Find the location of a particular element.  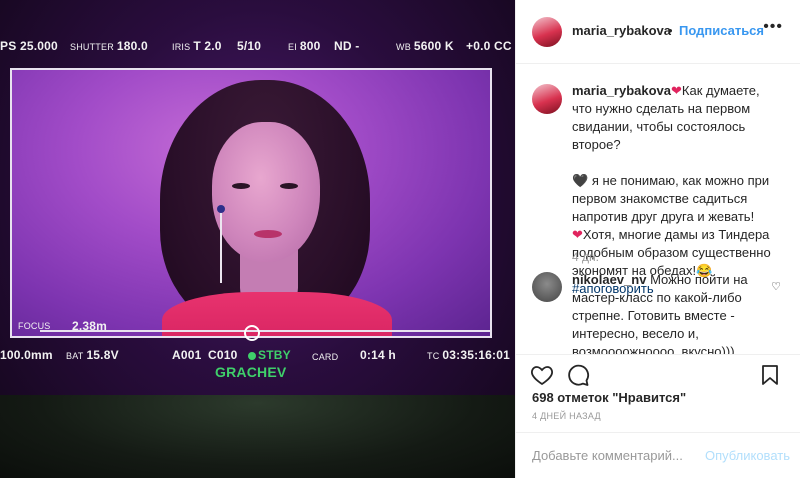

header-username: maria_rybakova is located at coordinates (621, 30).